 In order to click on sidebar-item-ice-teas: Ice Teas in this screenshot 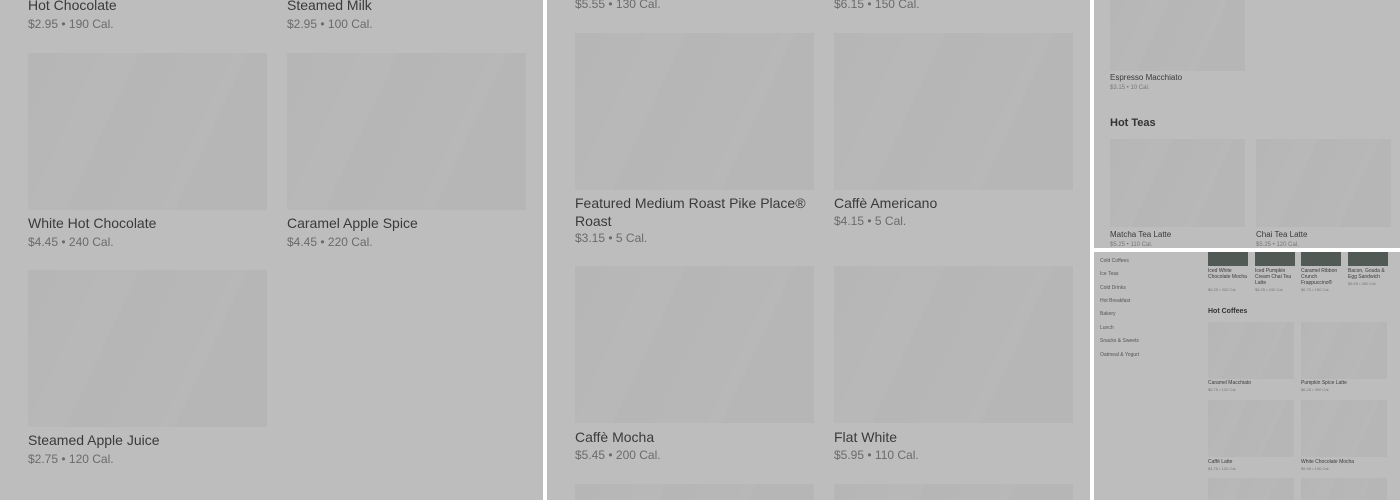, I will do `click(1109, 274)`.